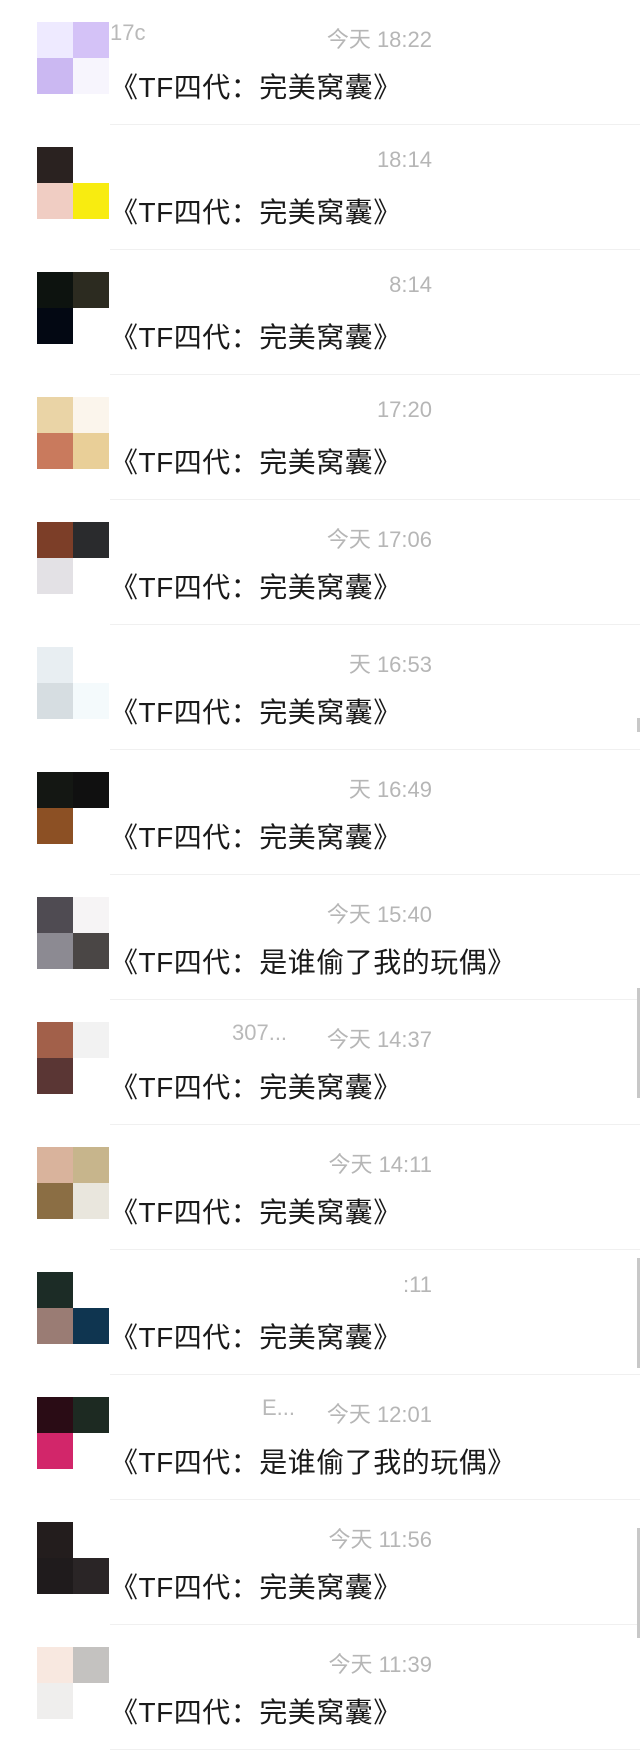  What do you see at coordinates (380, 1664) in the screenshot?
I see `message-time: 今天 11:39` at bounding box center [380, 1664].